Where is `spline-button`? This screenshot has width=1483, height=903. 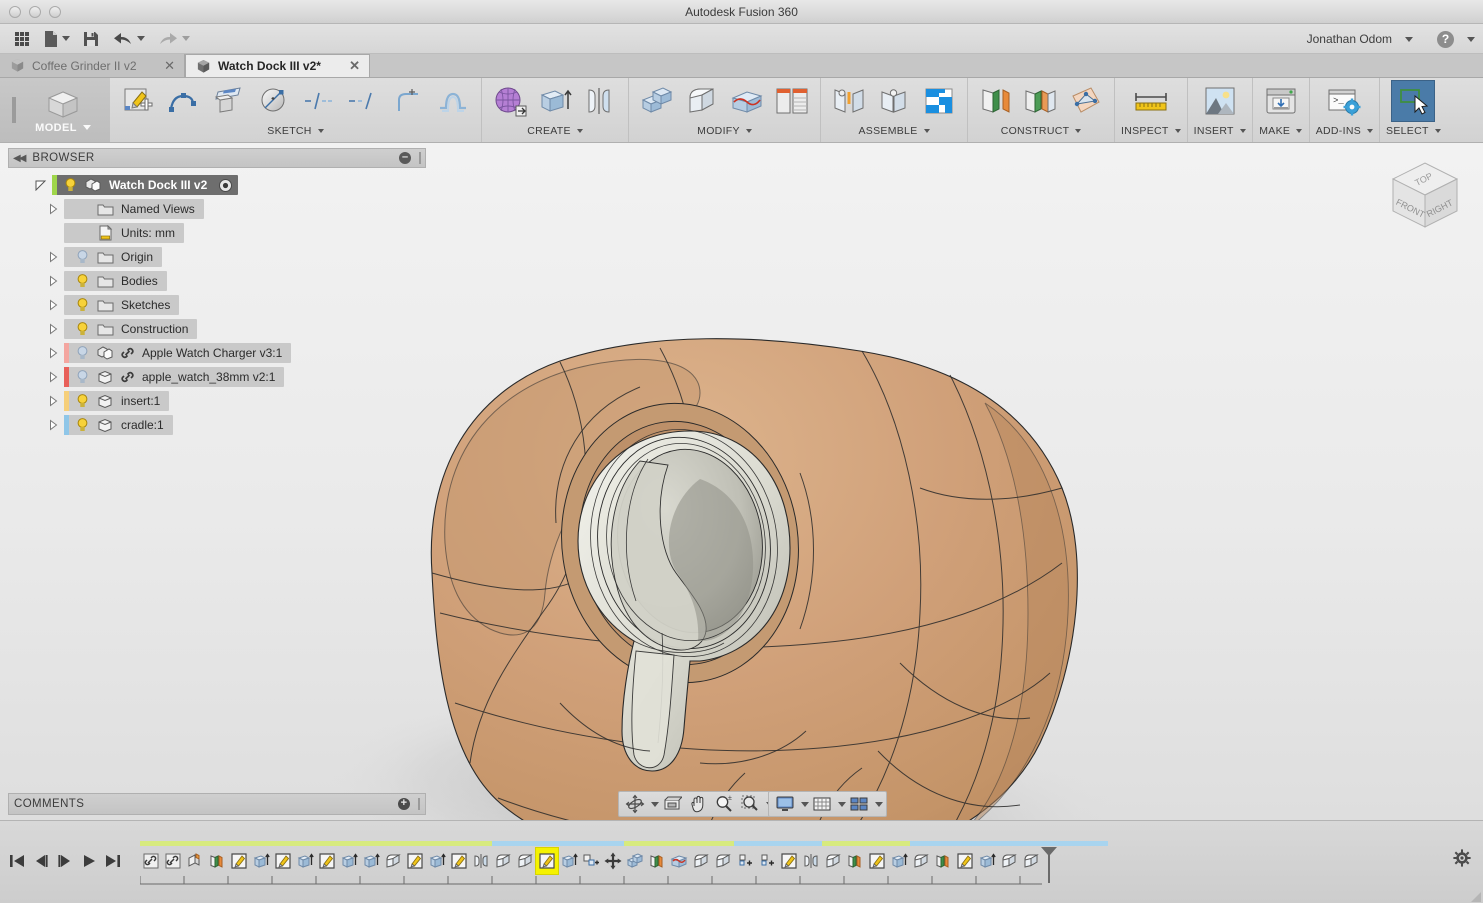
spline-button is located at coordinates (183, 101).